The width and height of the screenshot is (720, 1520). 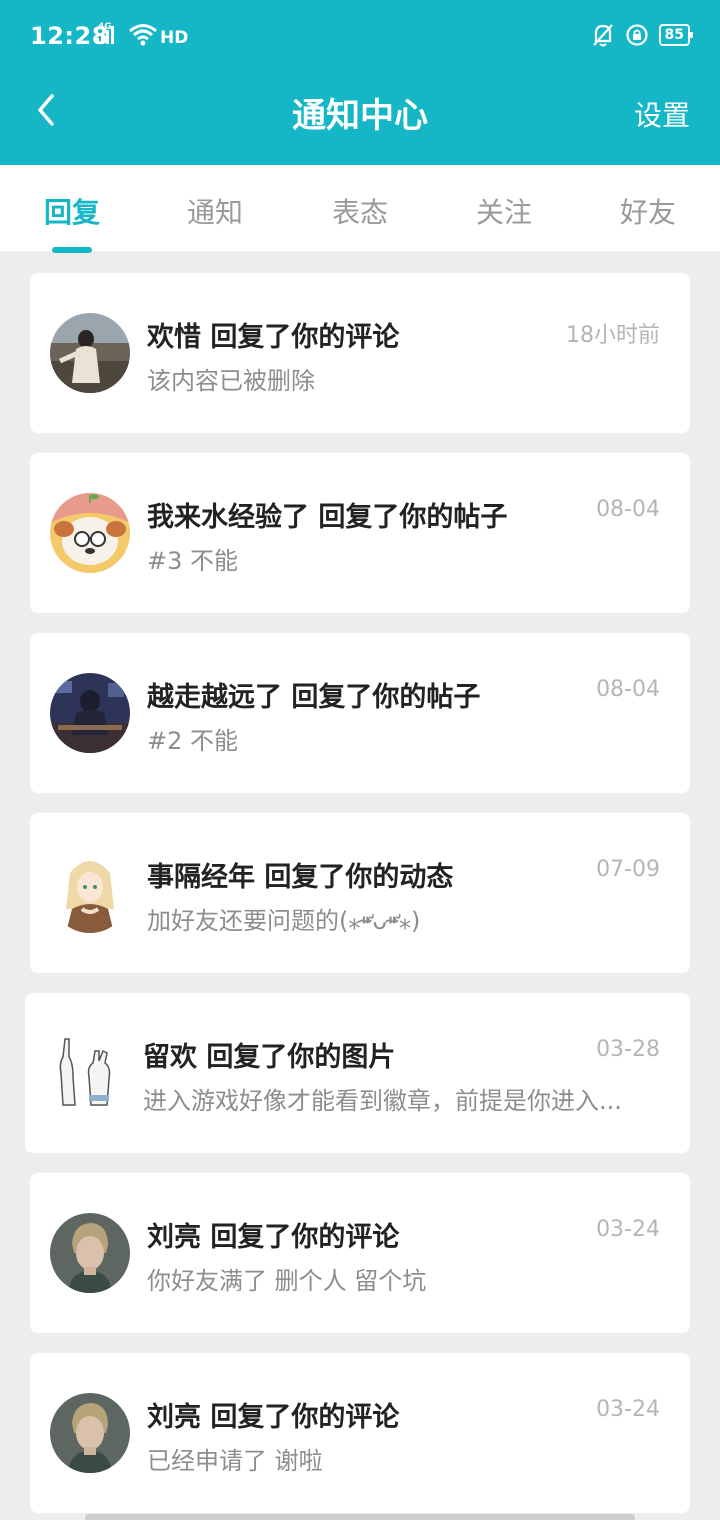 I want to click on list-item: 我来水经验了 回复了你的帖子 08-04 #3 不能, so click(x=360, y=533).